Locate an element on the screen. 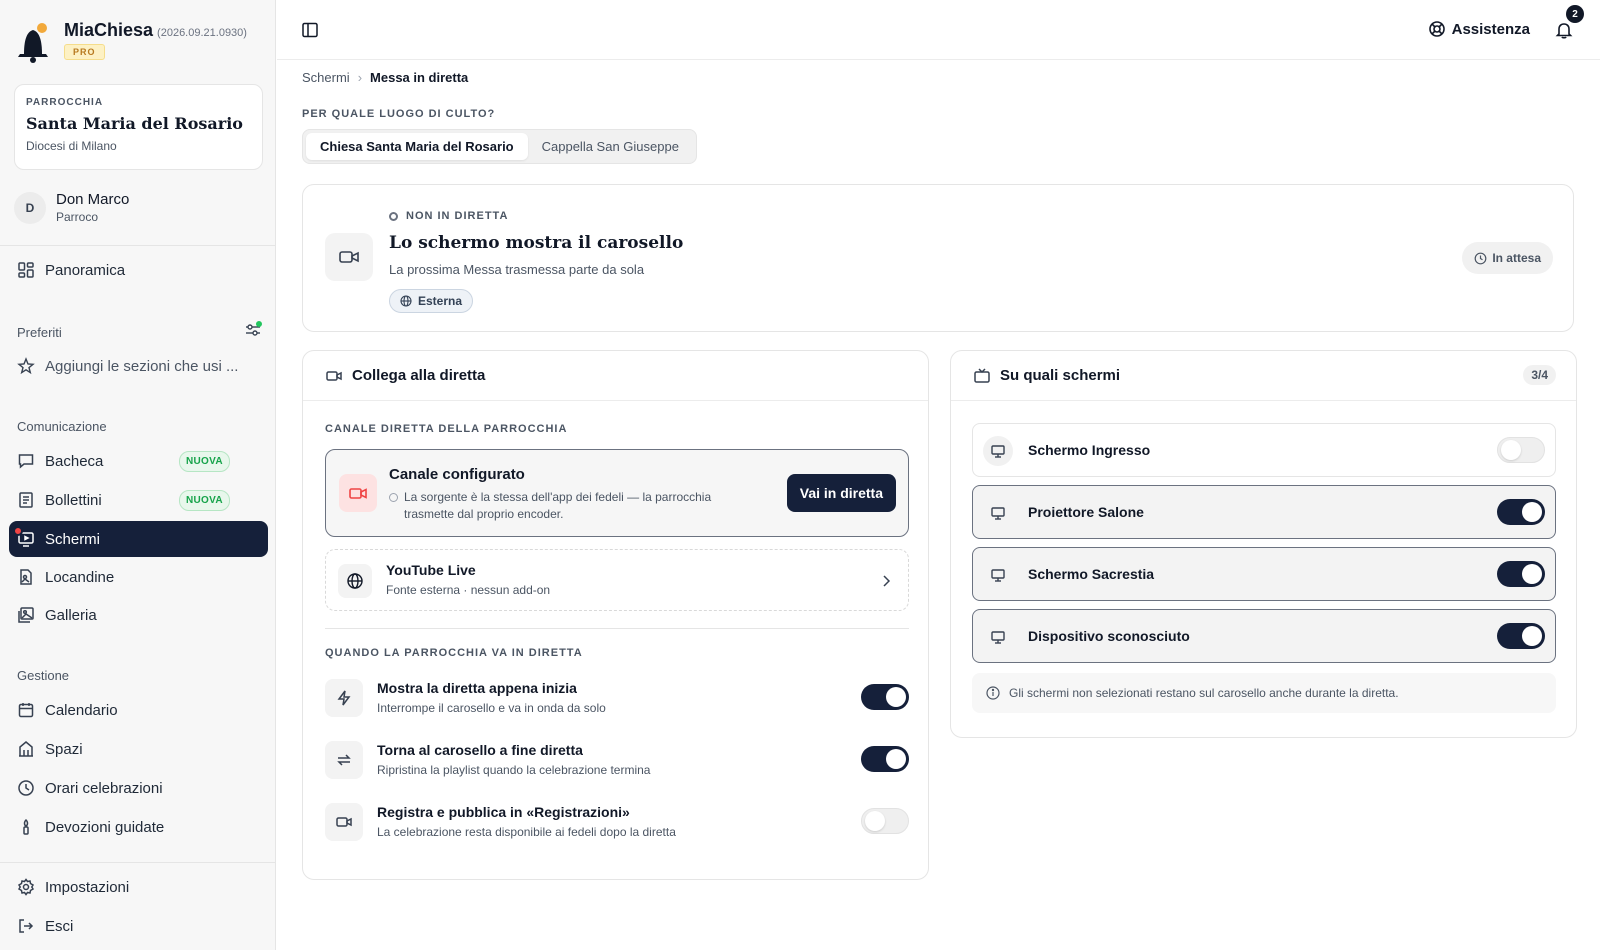  poster-icon is located at coordinates (26, 577).